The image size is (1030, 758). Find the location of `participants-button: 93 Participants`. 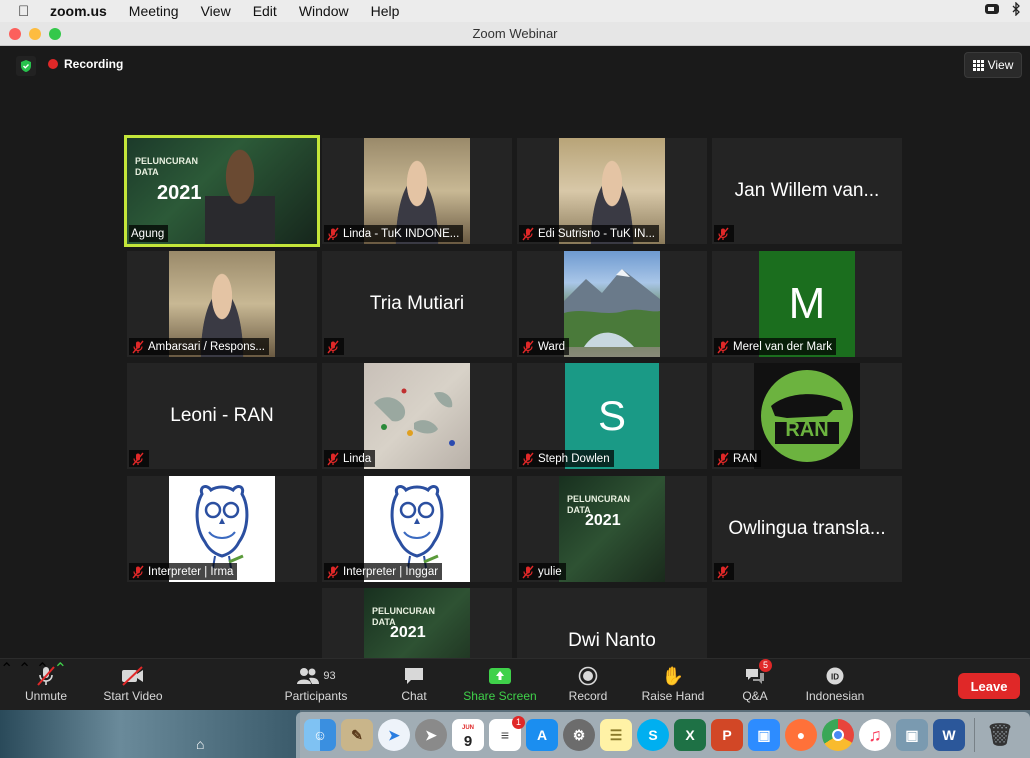

participants-button: 93 Participants is located at coordinates (316, 683).